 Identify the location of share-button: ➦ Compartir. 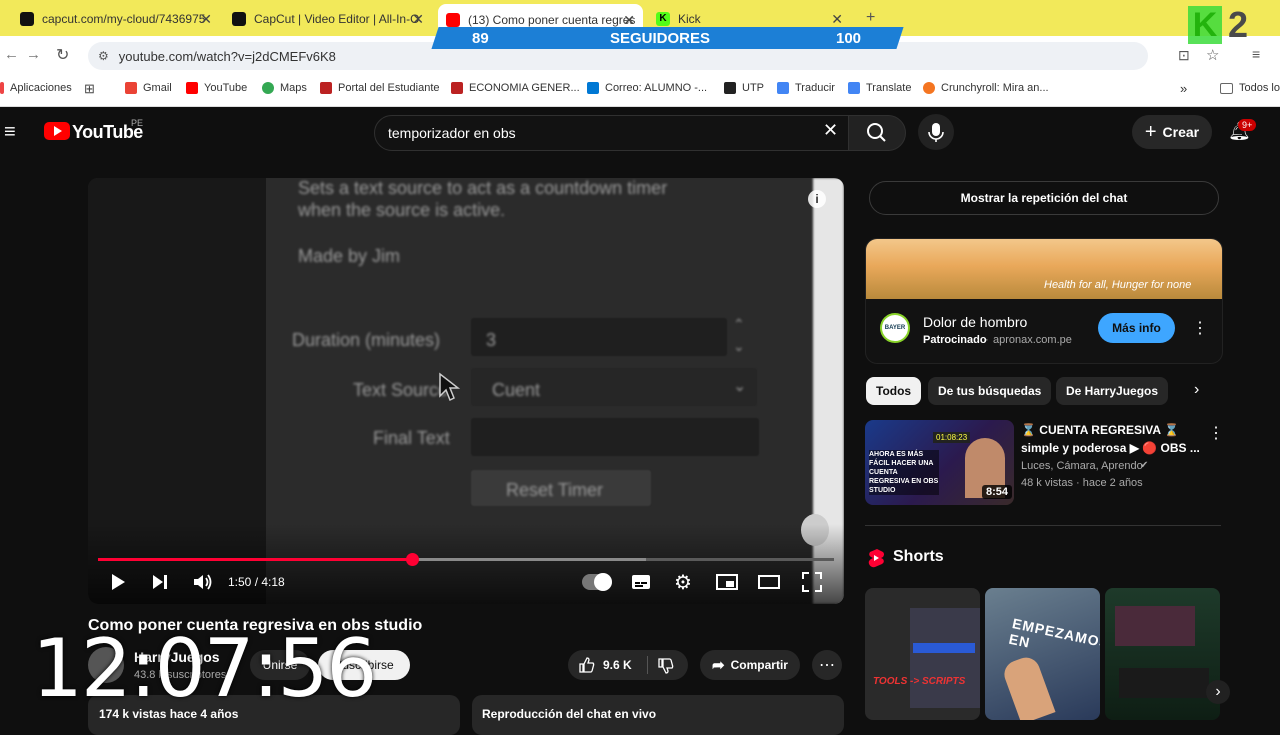
(750, 665).